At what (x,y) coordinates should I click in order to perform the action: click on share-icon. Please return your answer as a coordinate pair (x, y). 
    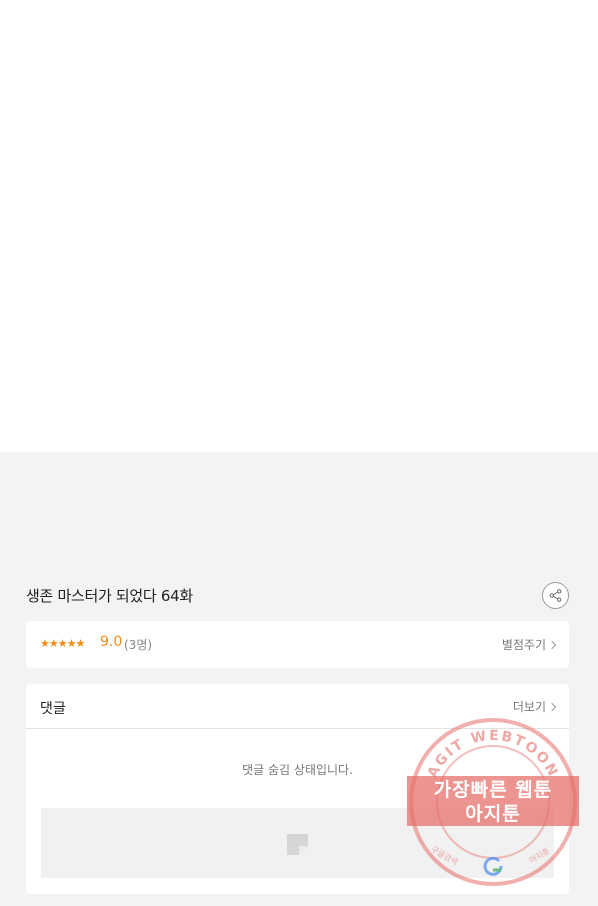
    Looking at the image, I should click on (555, 595).